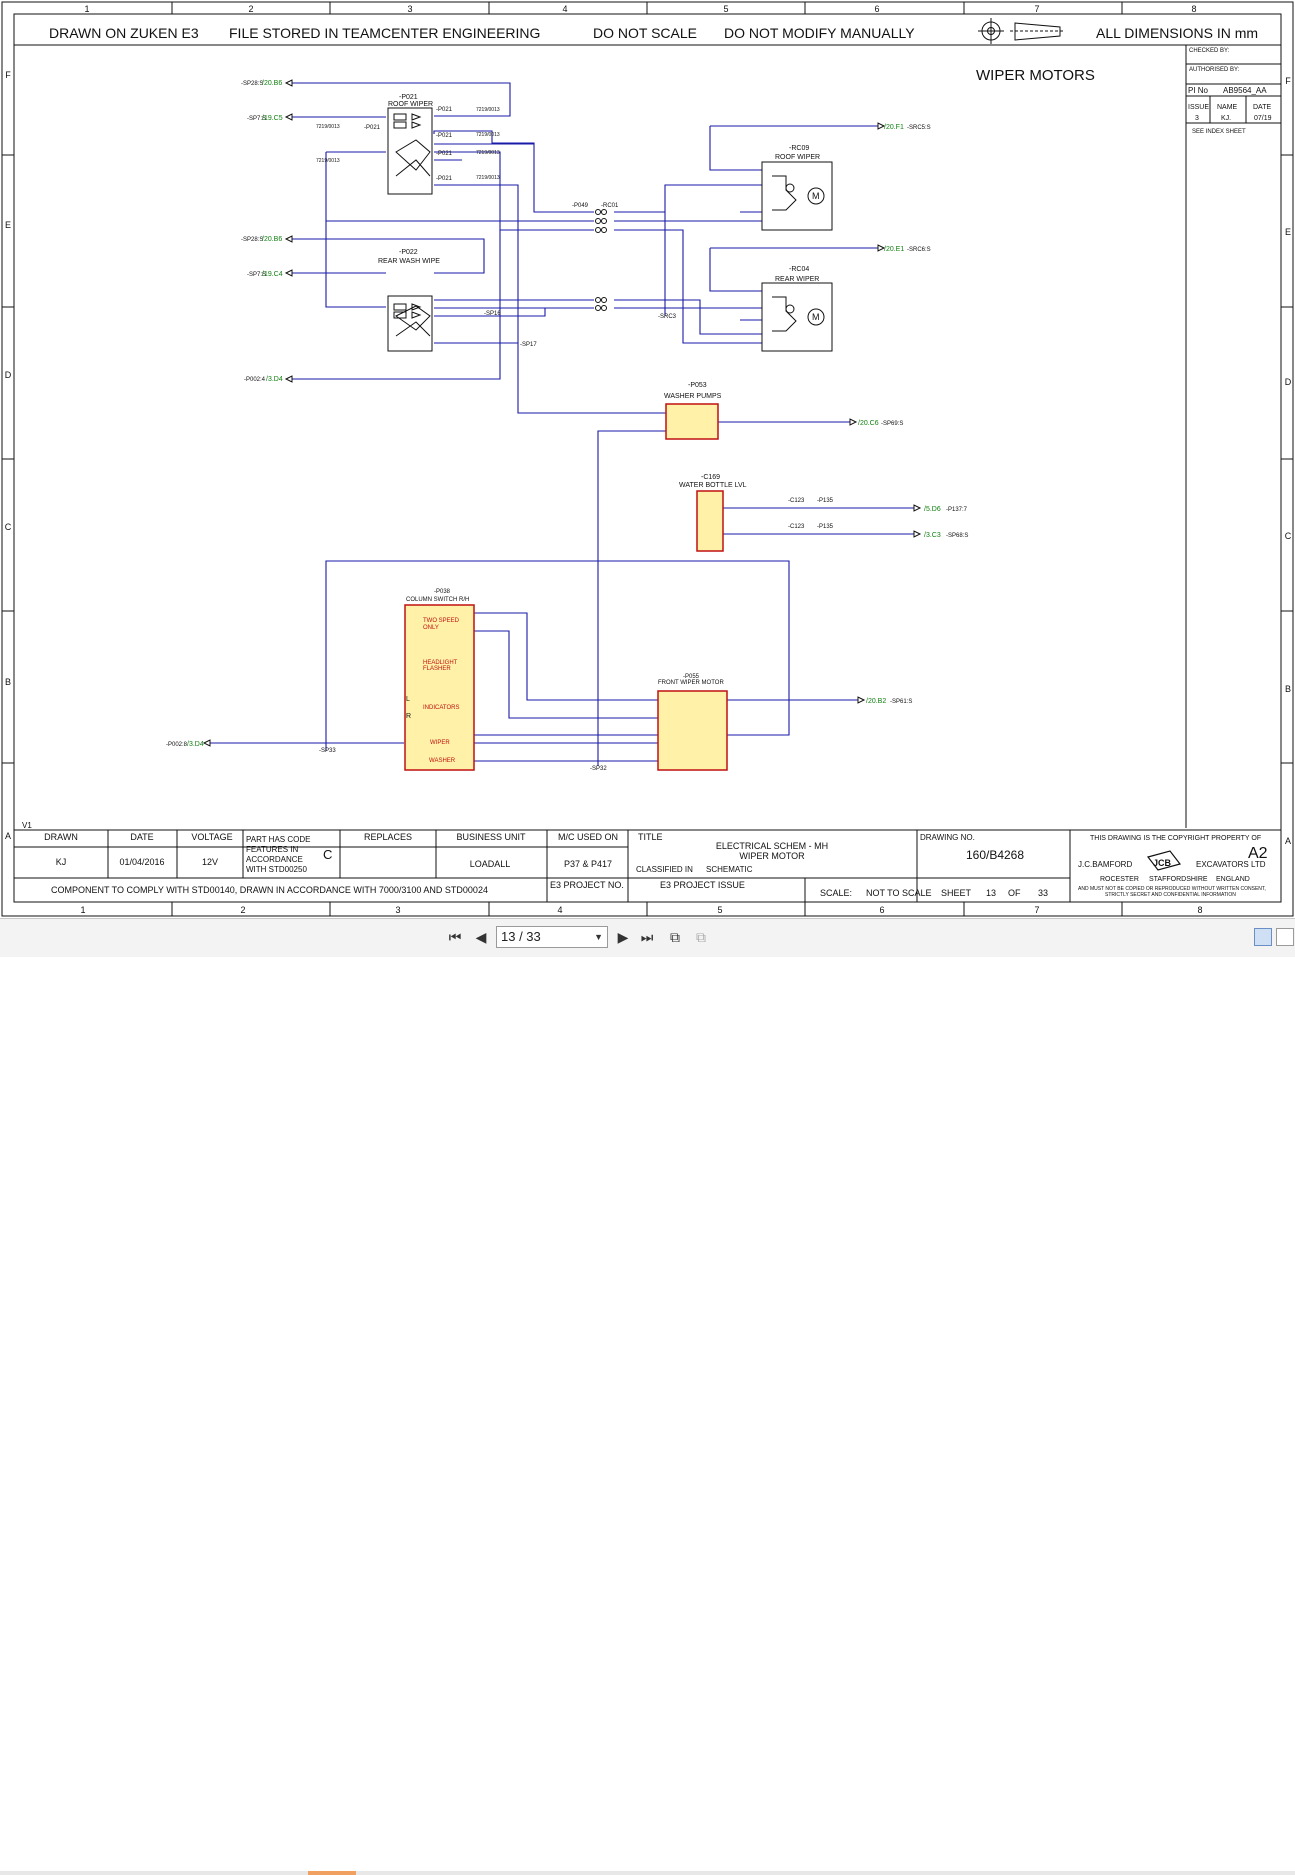  I want to click on indicators-label: INDICATORS, so click(441, 708).